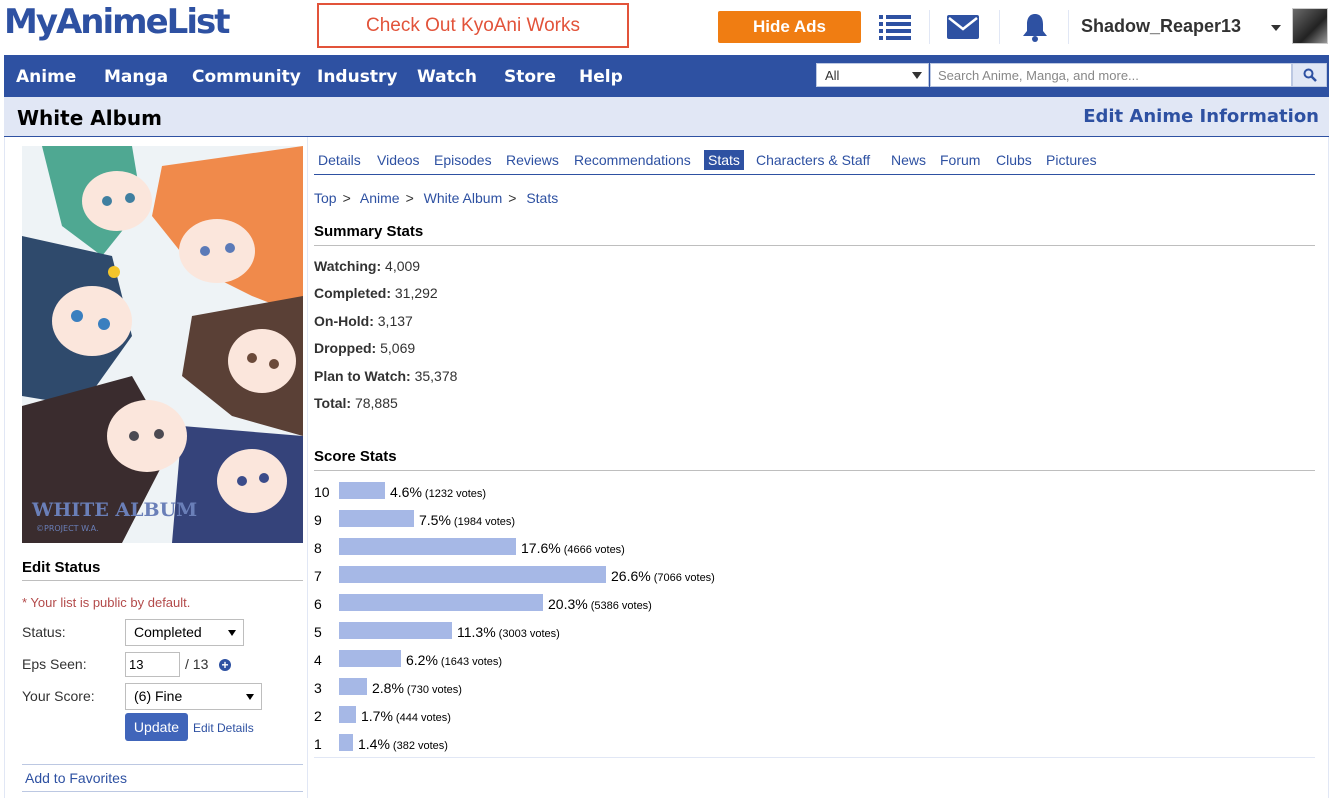 The image size is (1333, 798). Describe the element at coordinates (344, 321) in the screenshot. I see `summary-label: On-Hold:` at that location.